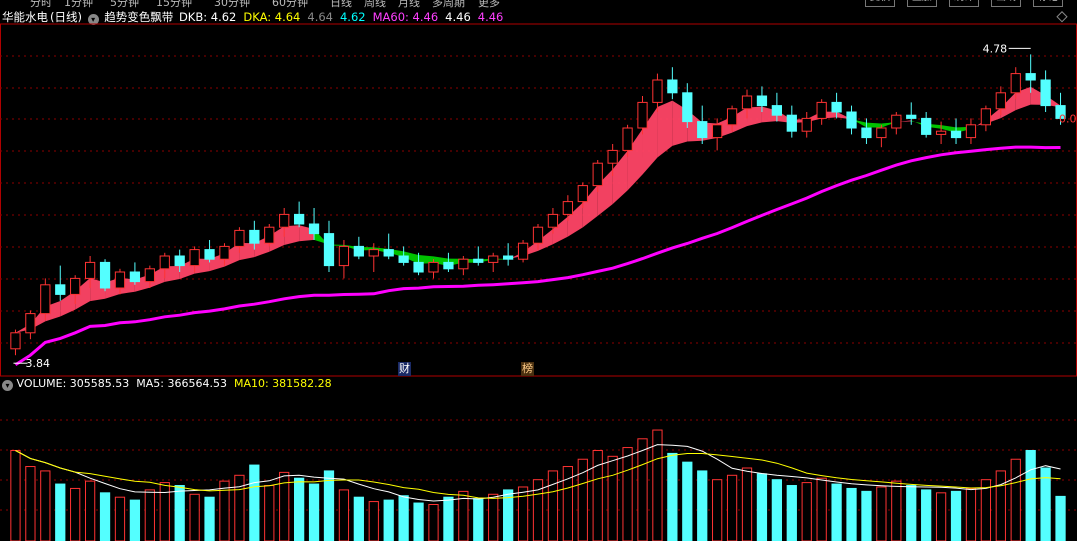  What do you see at coordinates (1062, 17) in the screenshot?
I see `panel-toggle-icon` at bounding box center [1062, 17].